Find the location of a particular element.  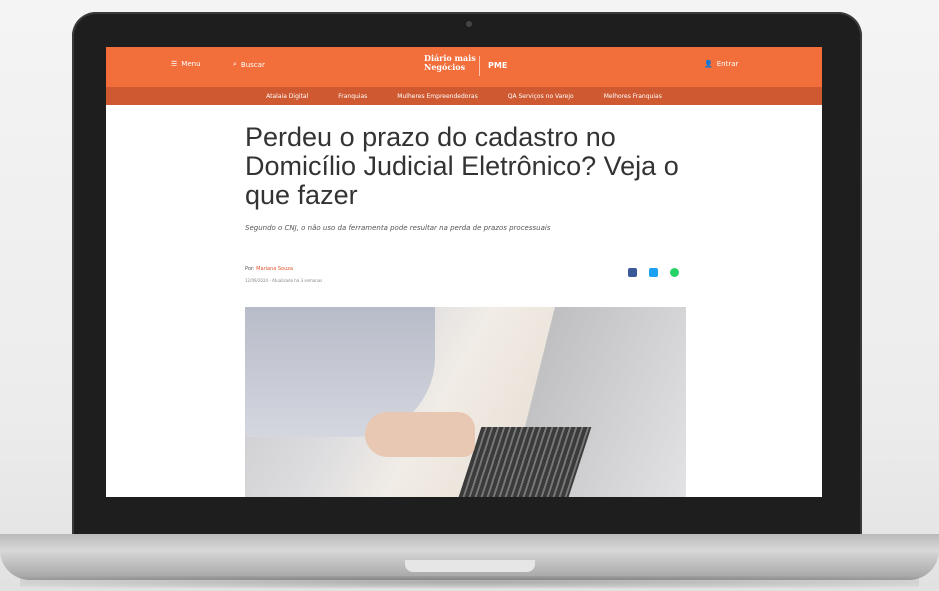

photo-keyboard is located at coordinates (525, 462).